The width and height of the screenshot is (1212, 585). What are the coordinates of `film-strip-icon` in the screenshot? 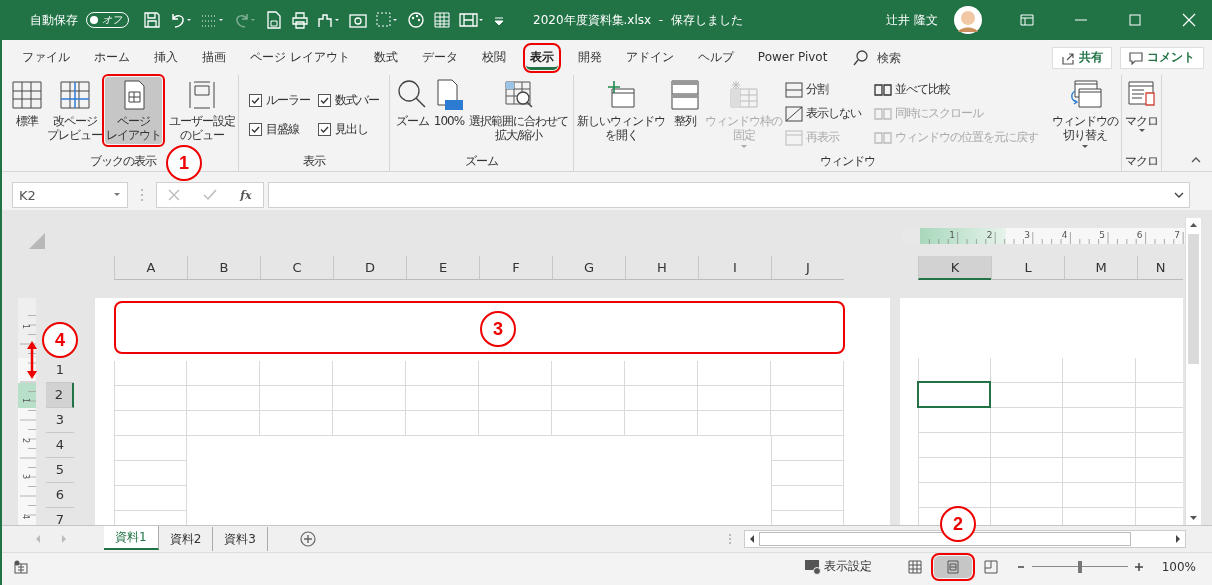 It's located at (472, 20).